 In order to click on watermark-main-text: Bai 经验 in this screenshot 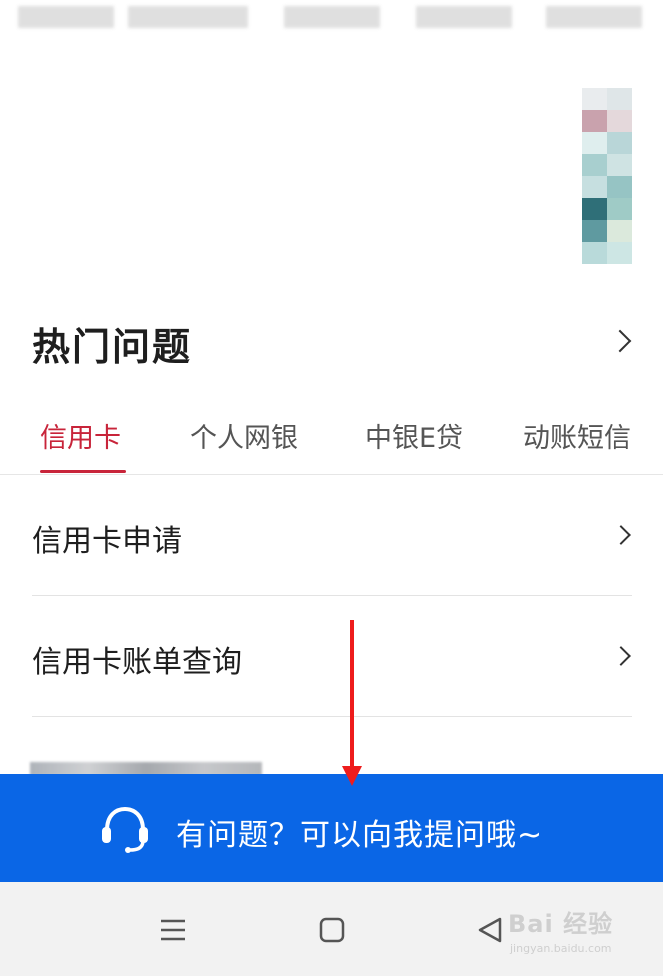, I will do `click(561, 924)`.